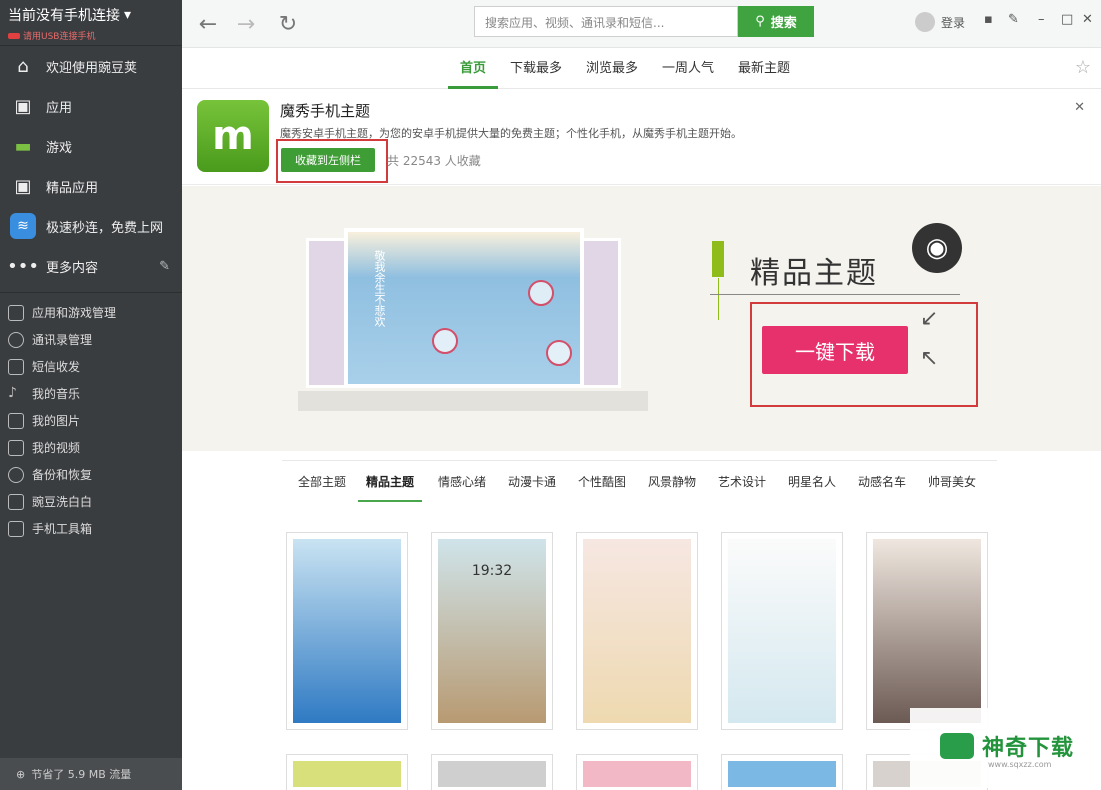 The height and width of the screenshot is (790, 1101). Describe the element at coordinates (473, 401) in the screenshot. I see `photo-shadow` at that location.